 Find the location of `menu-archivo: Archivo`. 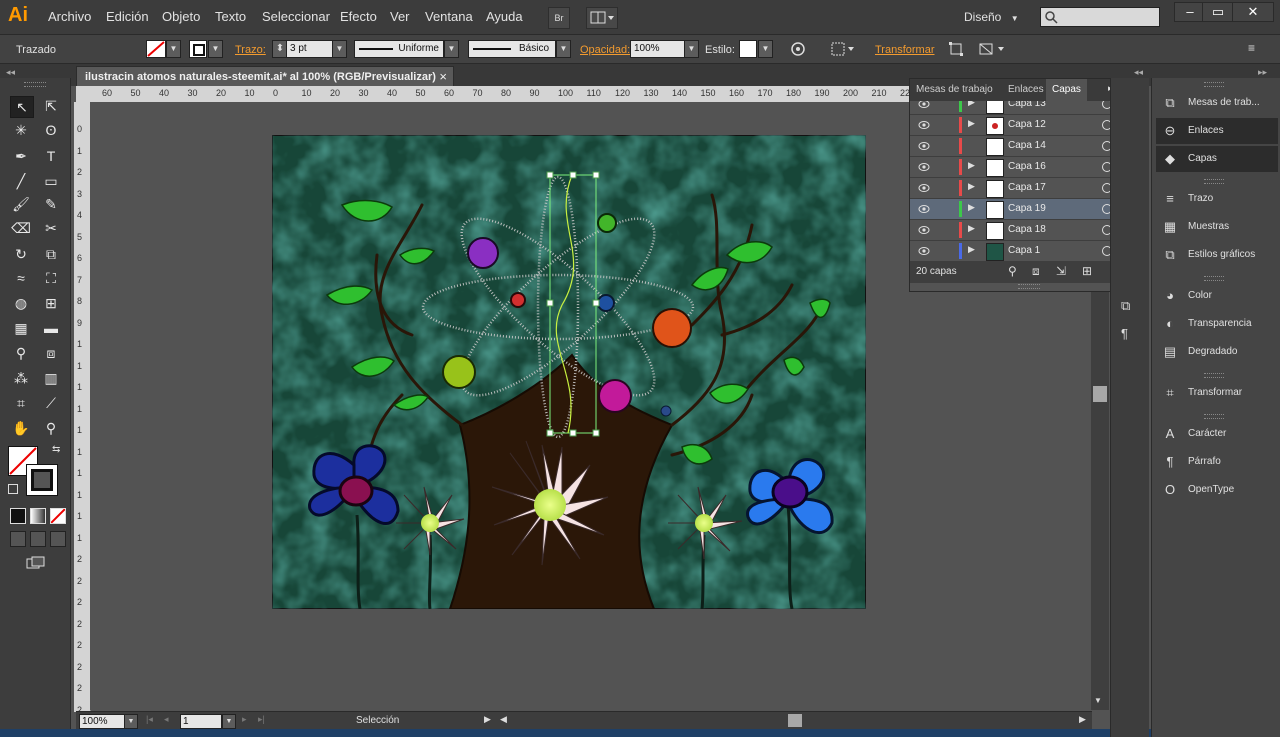

menu-archivo: Archivo is located at coordinates (69, 16).